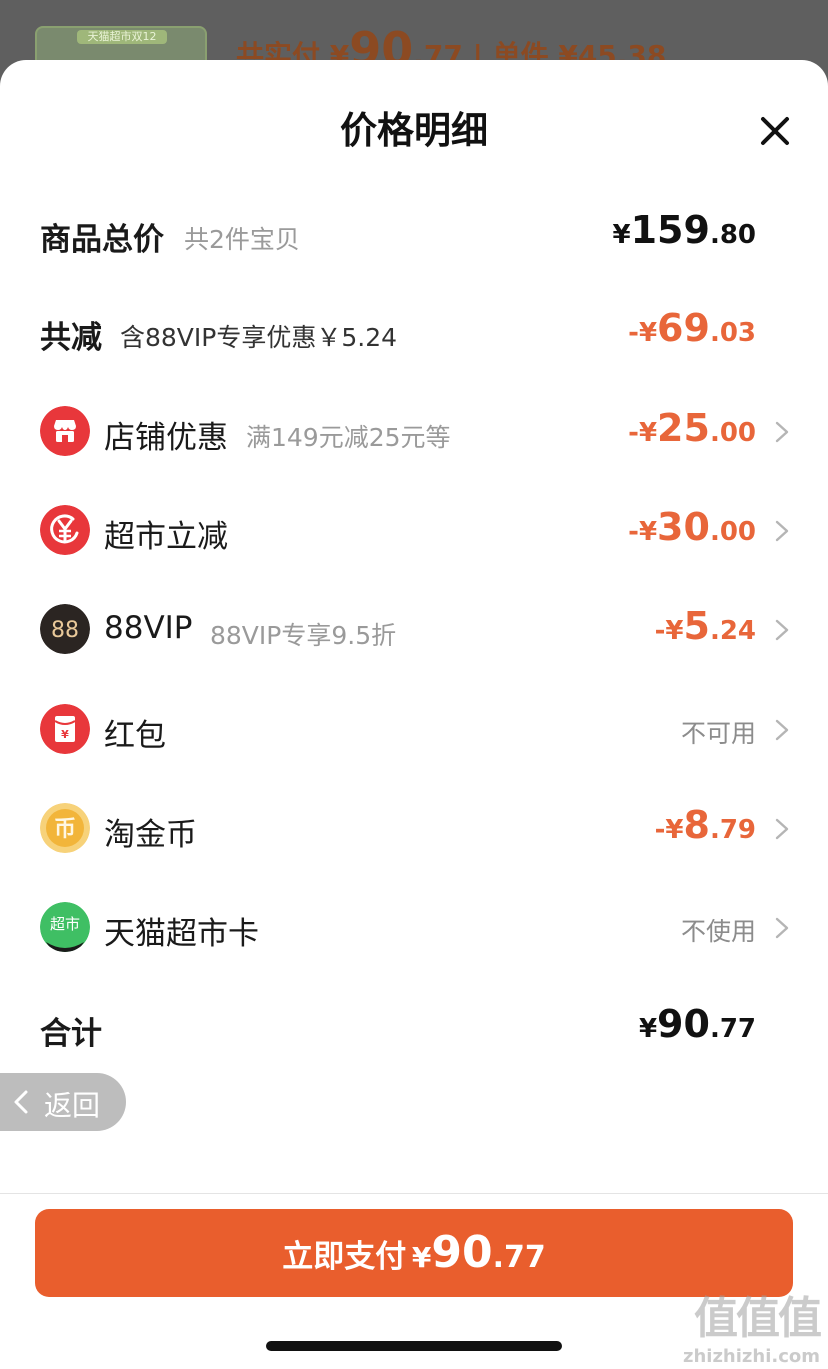  What do you see at coordinates (344, 1257) in the screenshot?
I see `pay-now-label: 立即支付` at bounding box center [344, 1257].